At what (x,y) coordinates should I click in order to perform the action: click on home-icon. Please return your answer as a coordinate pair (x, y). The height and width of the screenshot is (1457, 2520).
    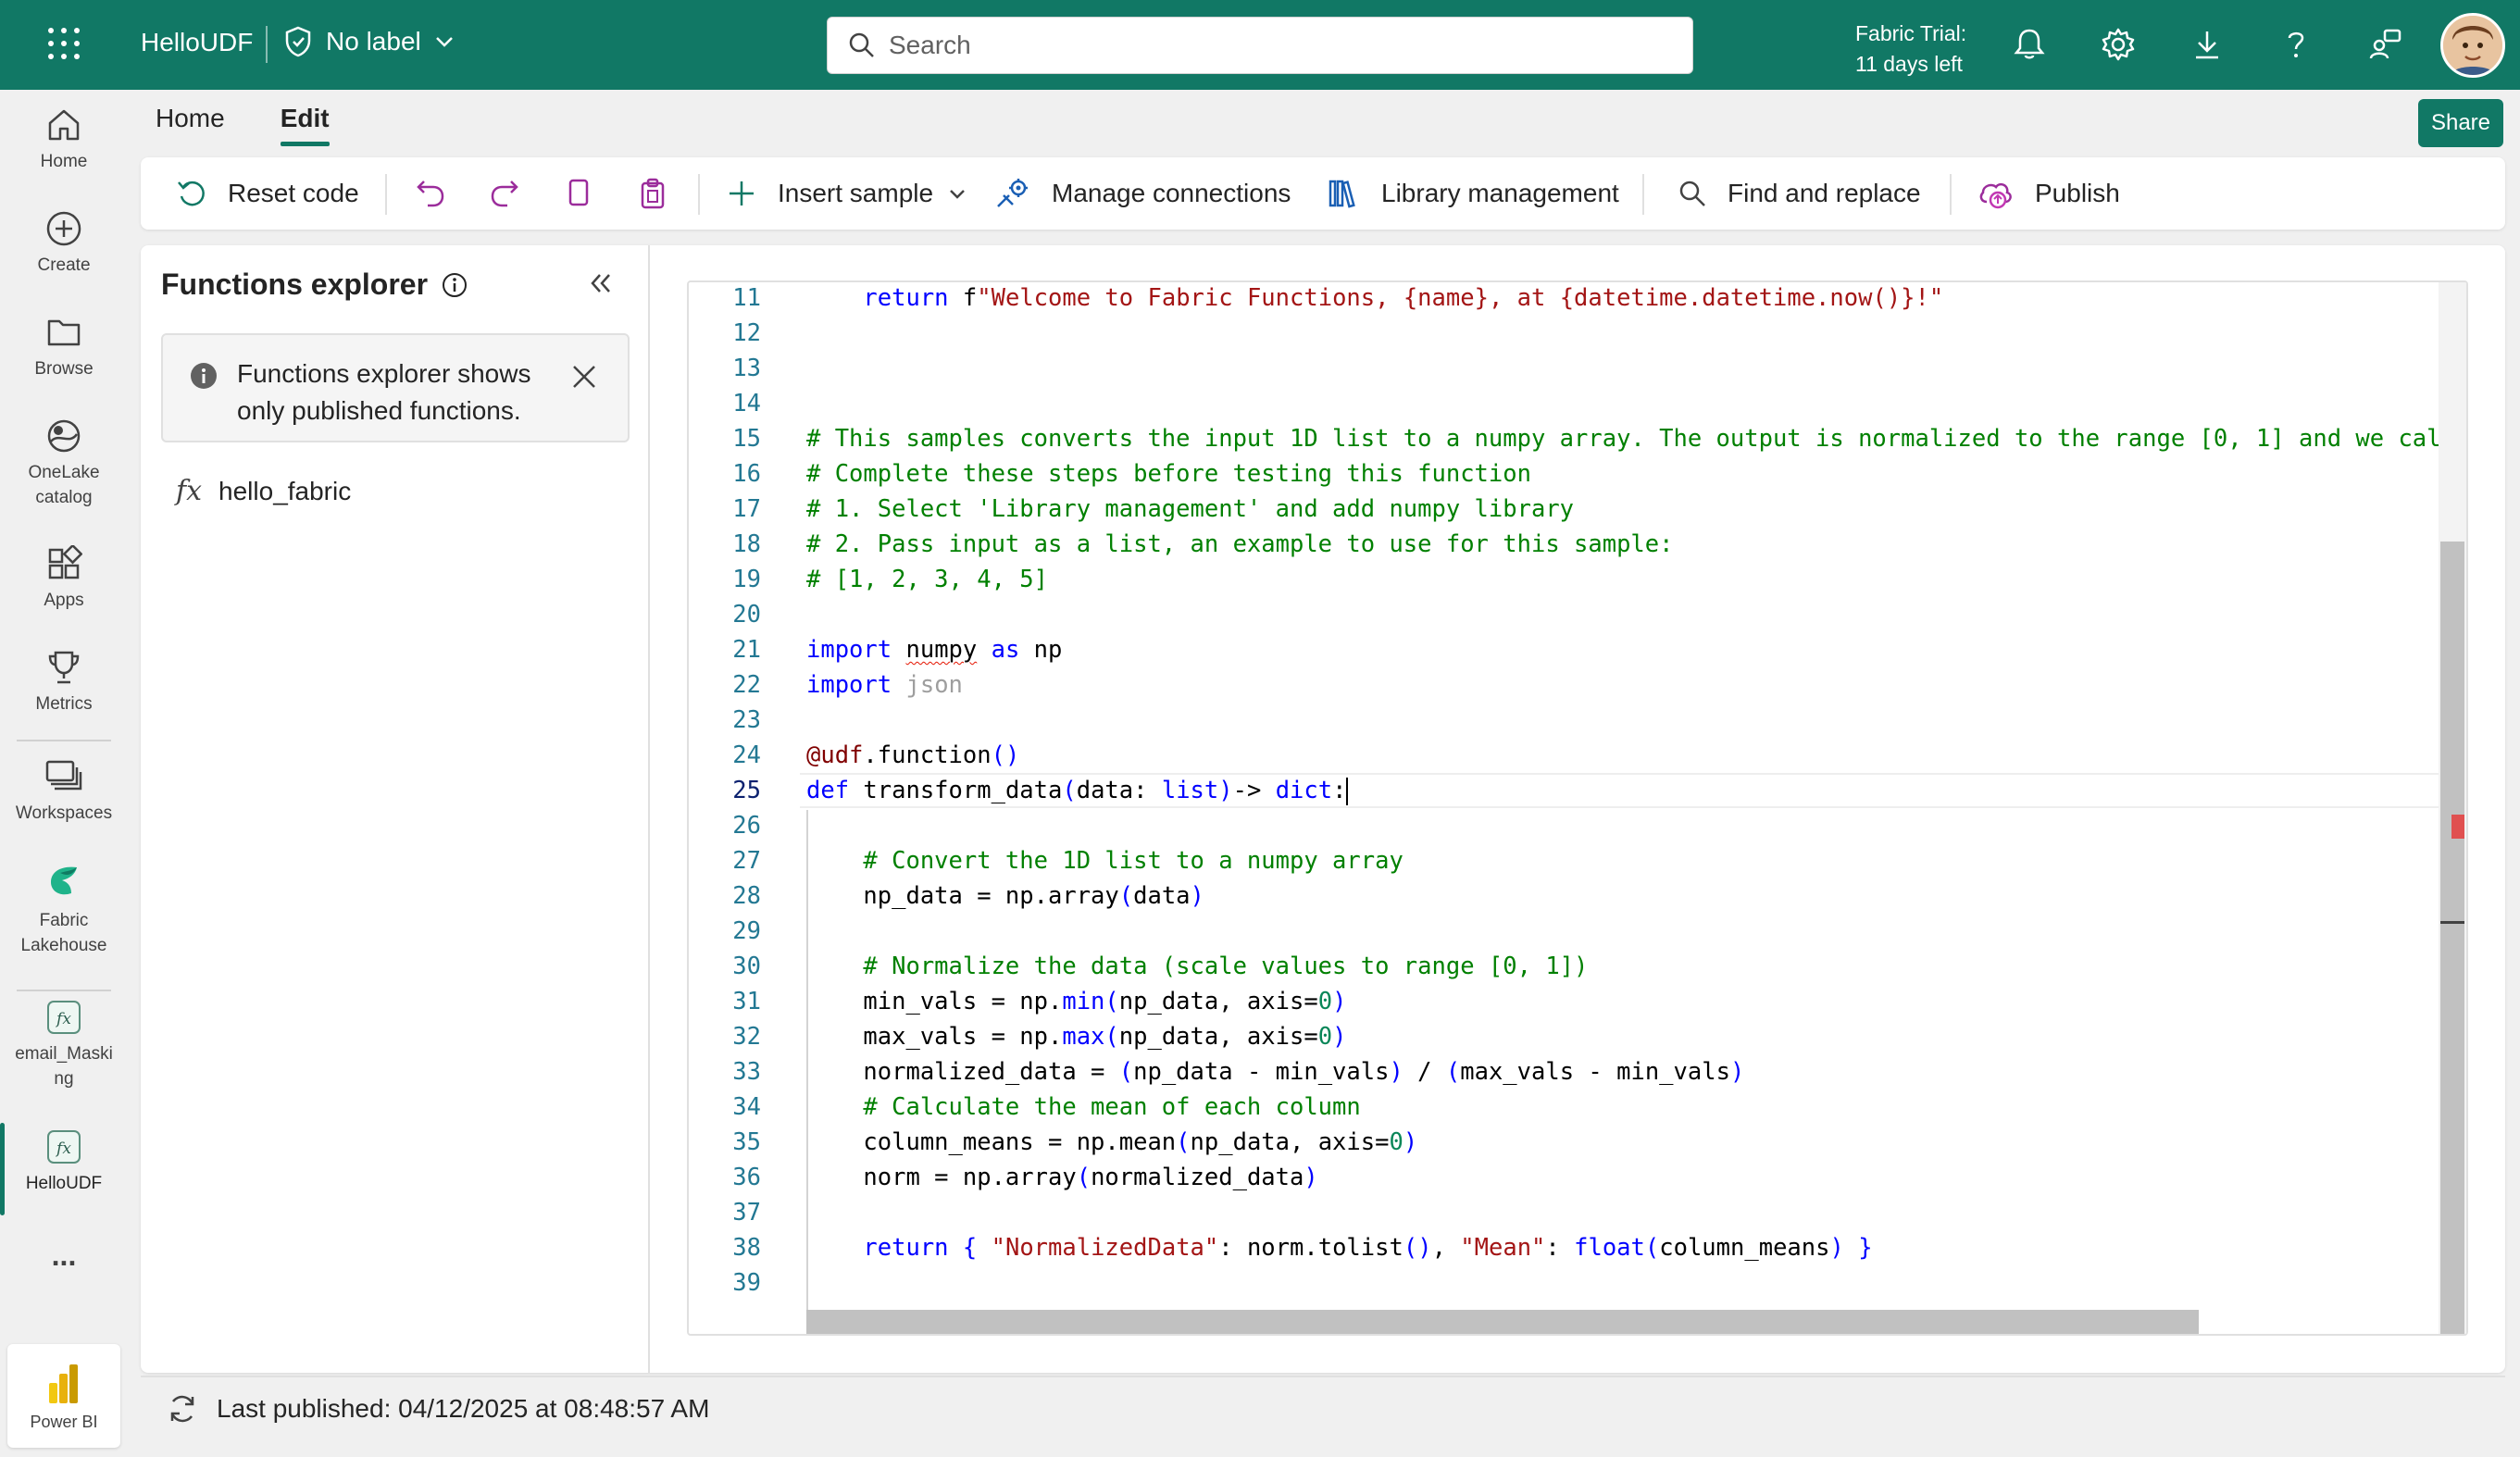
    Looking at the image, I should click on (64, 125).